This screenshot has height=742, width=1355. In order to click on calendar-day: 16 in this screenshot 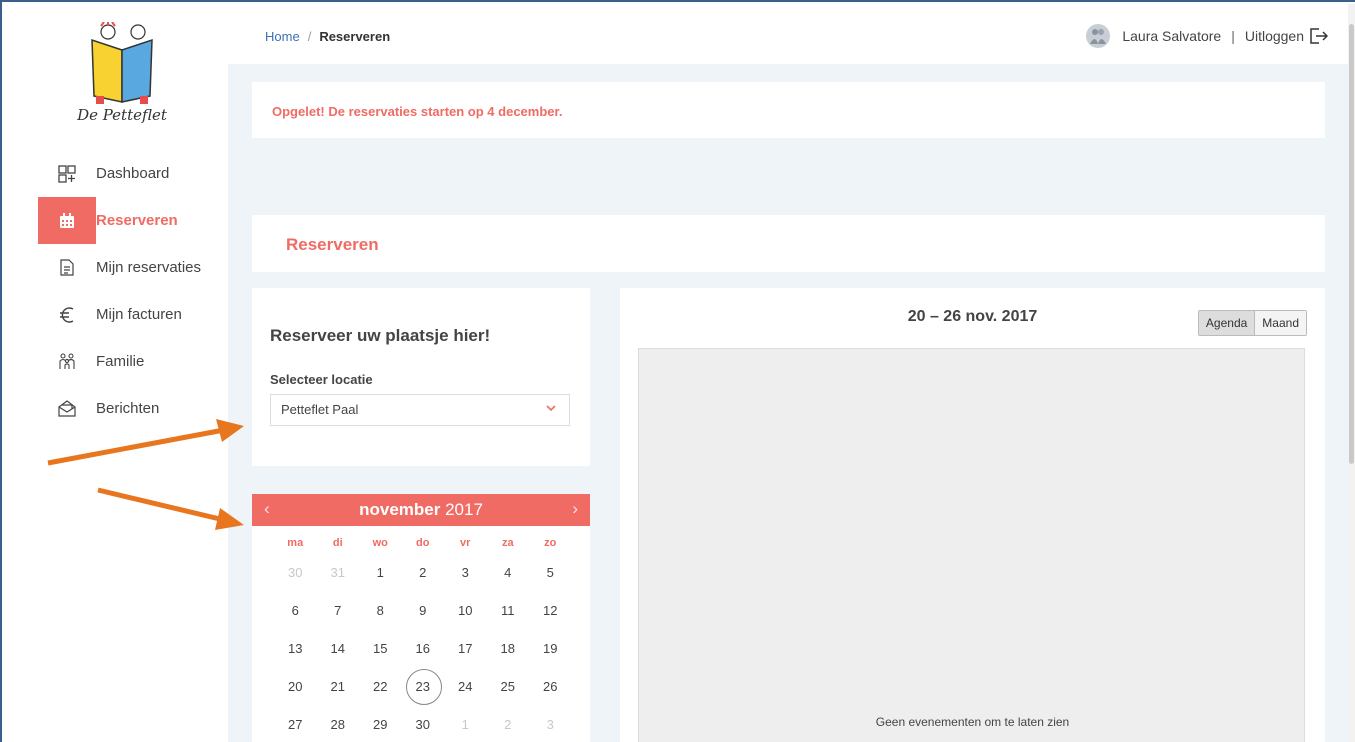, I will do `click(423, 649)`.